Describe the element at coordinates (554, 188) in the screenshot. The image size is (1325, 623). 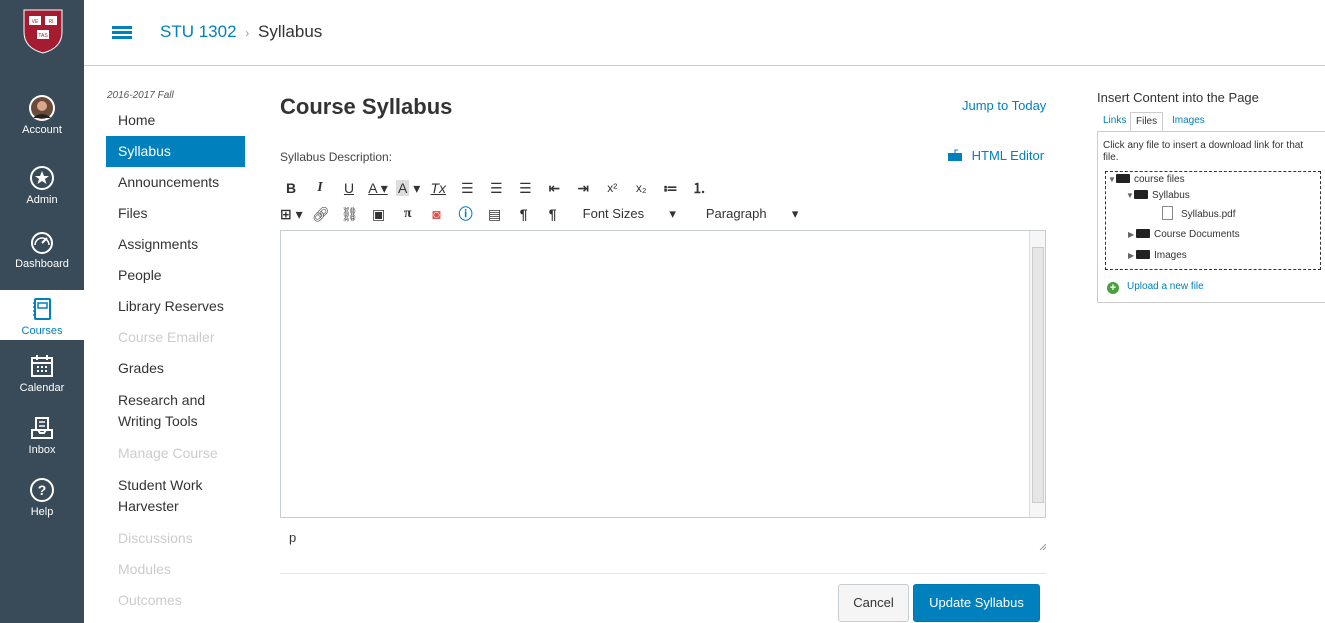
I see `outdent-icon: ⇤` at that location.